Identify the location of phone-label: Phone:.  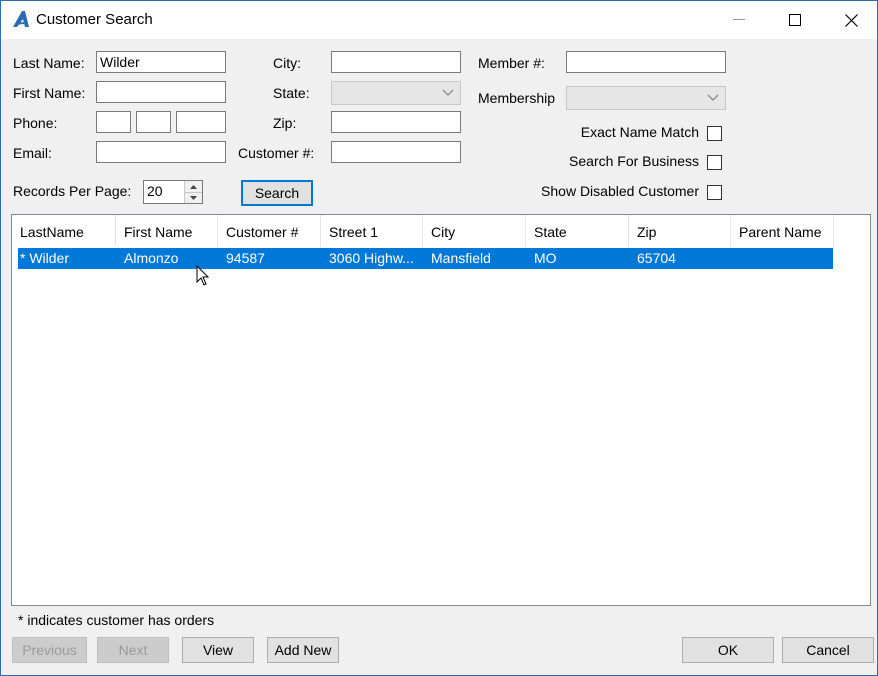
(35, 123).